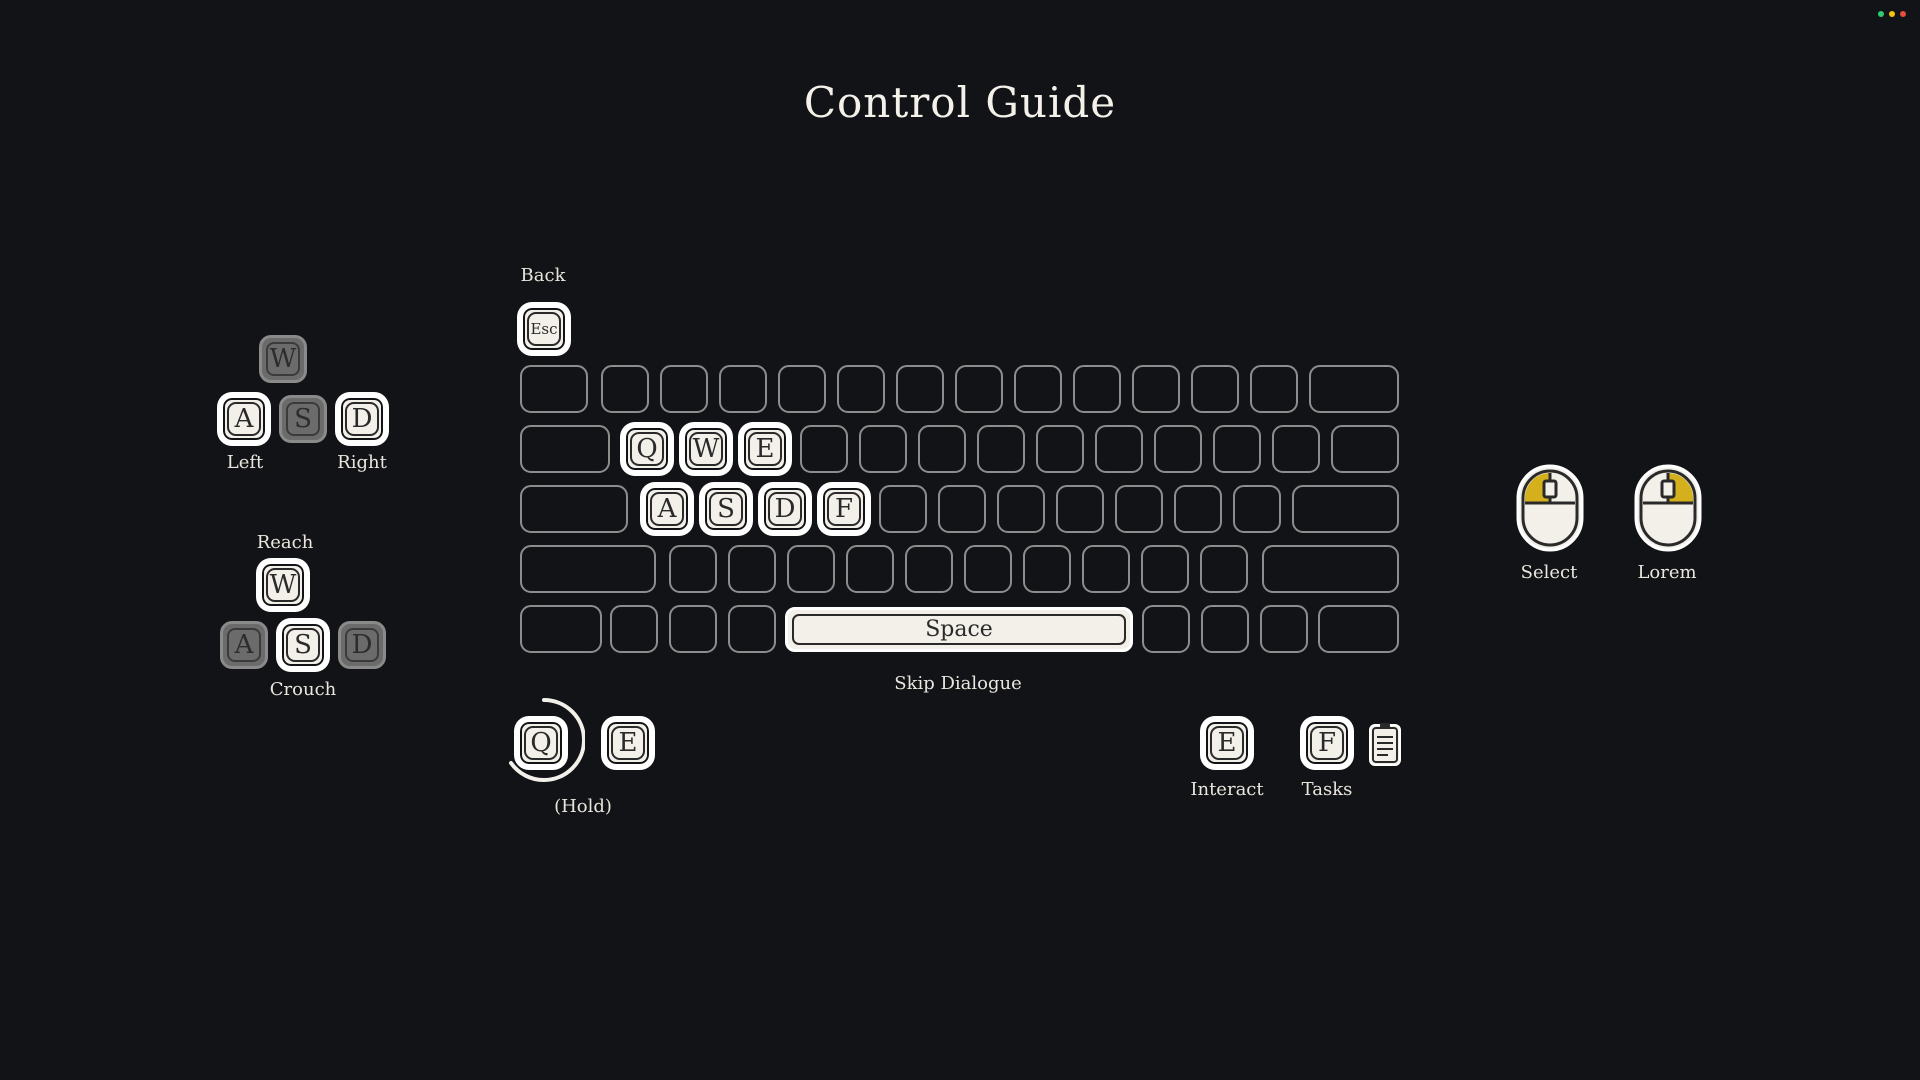 This screenshot has width=1920, height=1080. Describe the element at coordinates (959, 629) in the screenshot. I see `key-space: Space` at that location.